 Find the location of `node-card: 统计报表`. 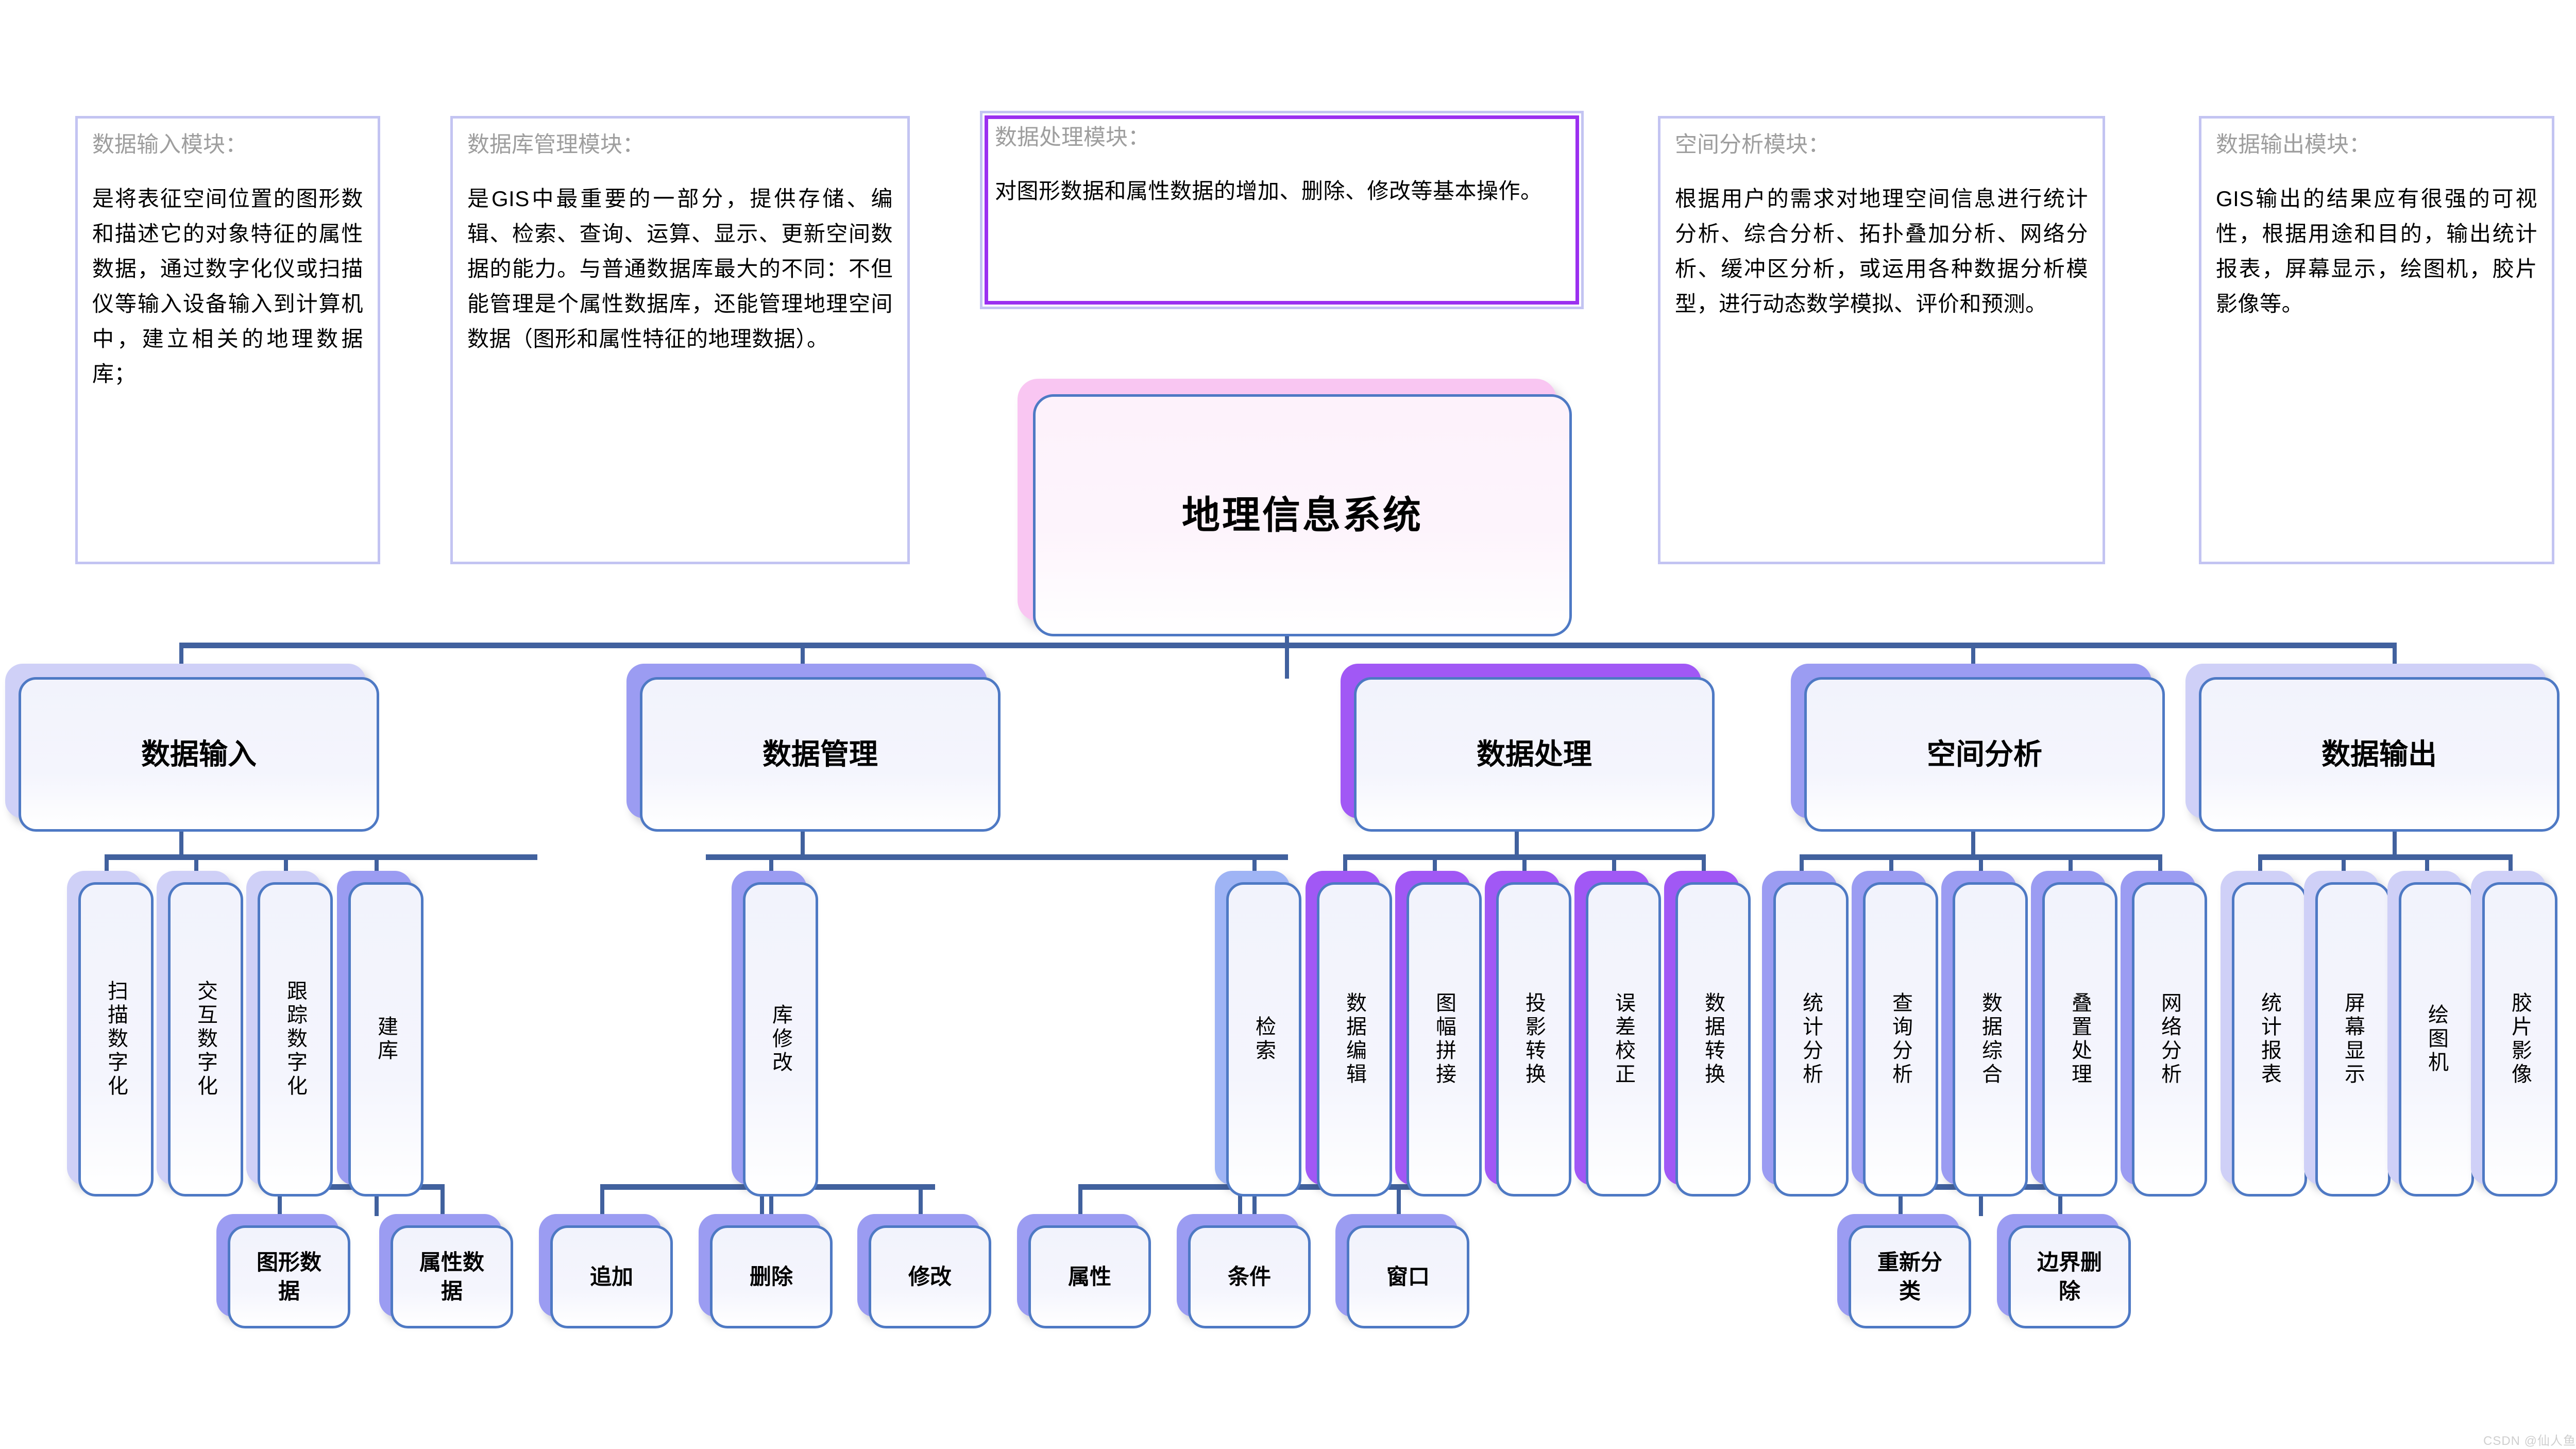

node-card: 统计报表 is located at coordinates (2269, 1039).